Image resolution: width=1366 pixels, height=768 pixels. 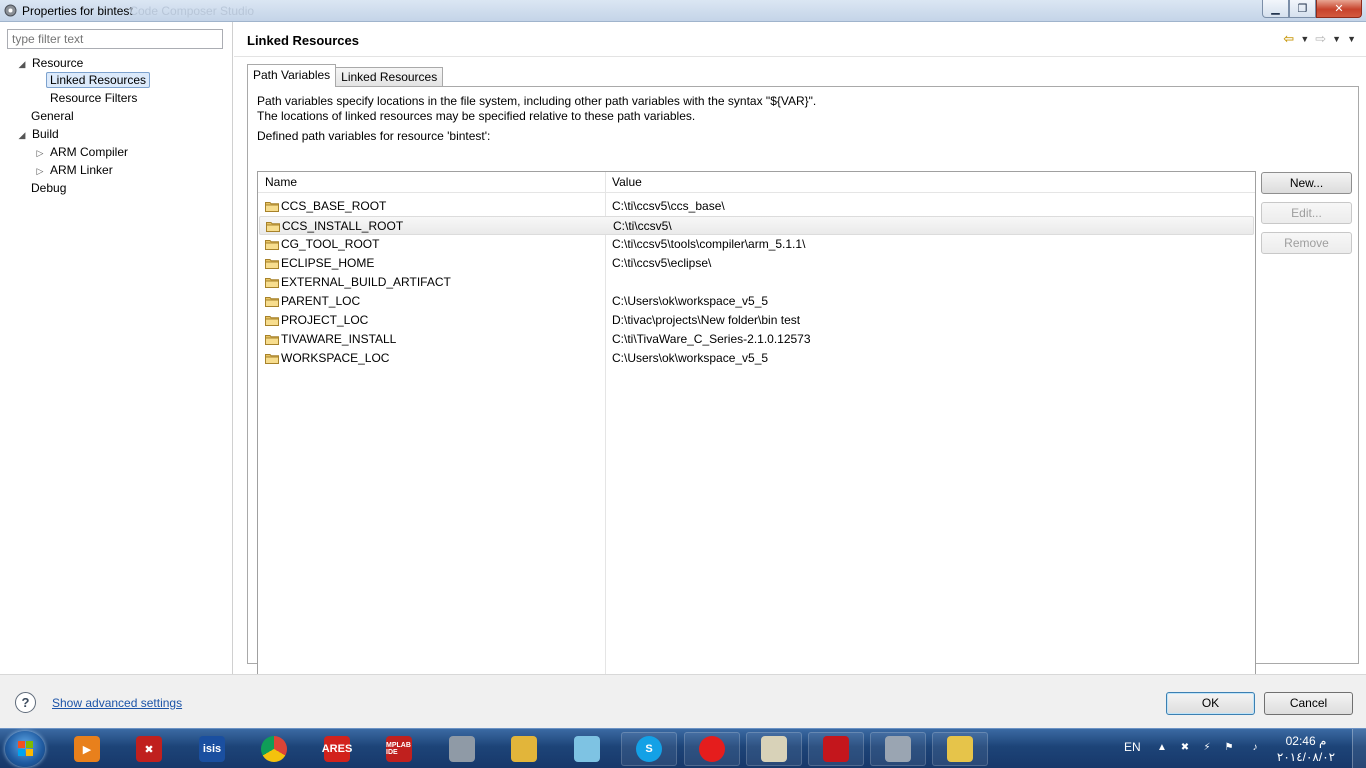 I want to click on tree-item-label: Build, so click(x=45, y=134).